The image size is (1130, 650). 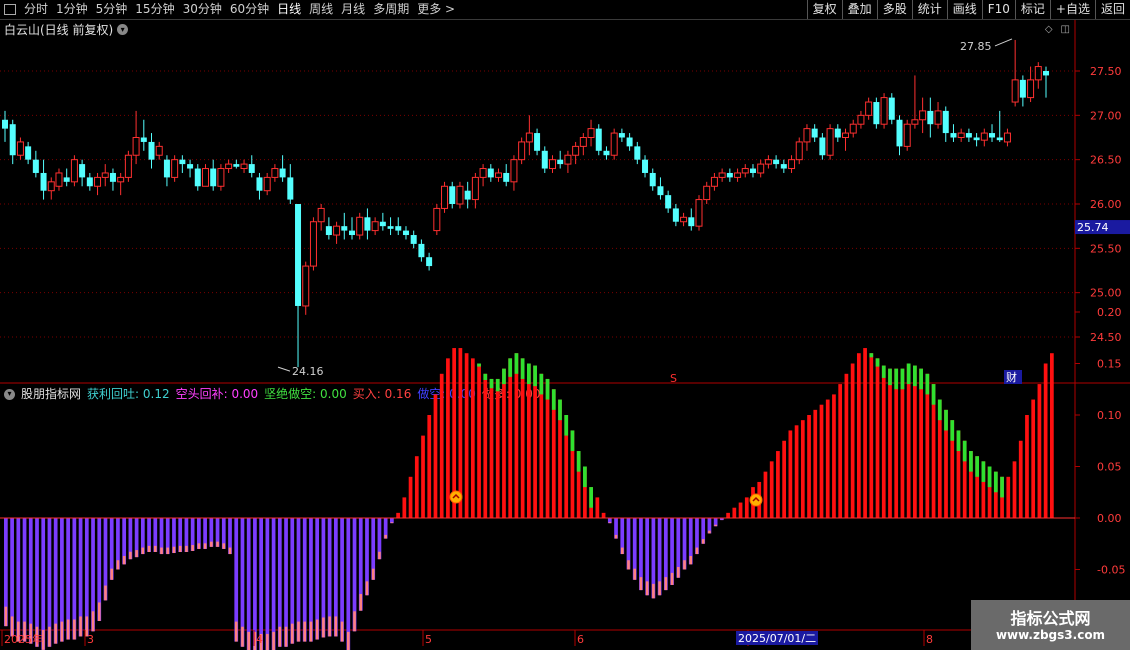 What do you see at coordinates (976, 46) in the screenshot?
I see `high-price-label: 27.85` at bounding box center [976, 46].